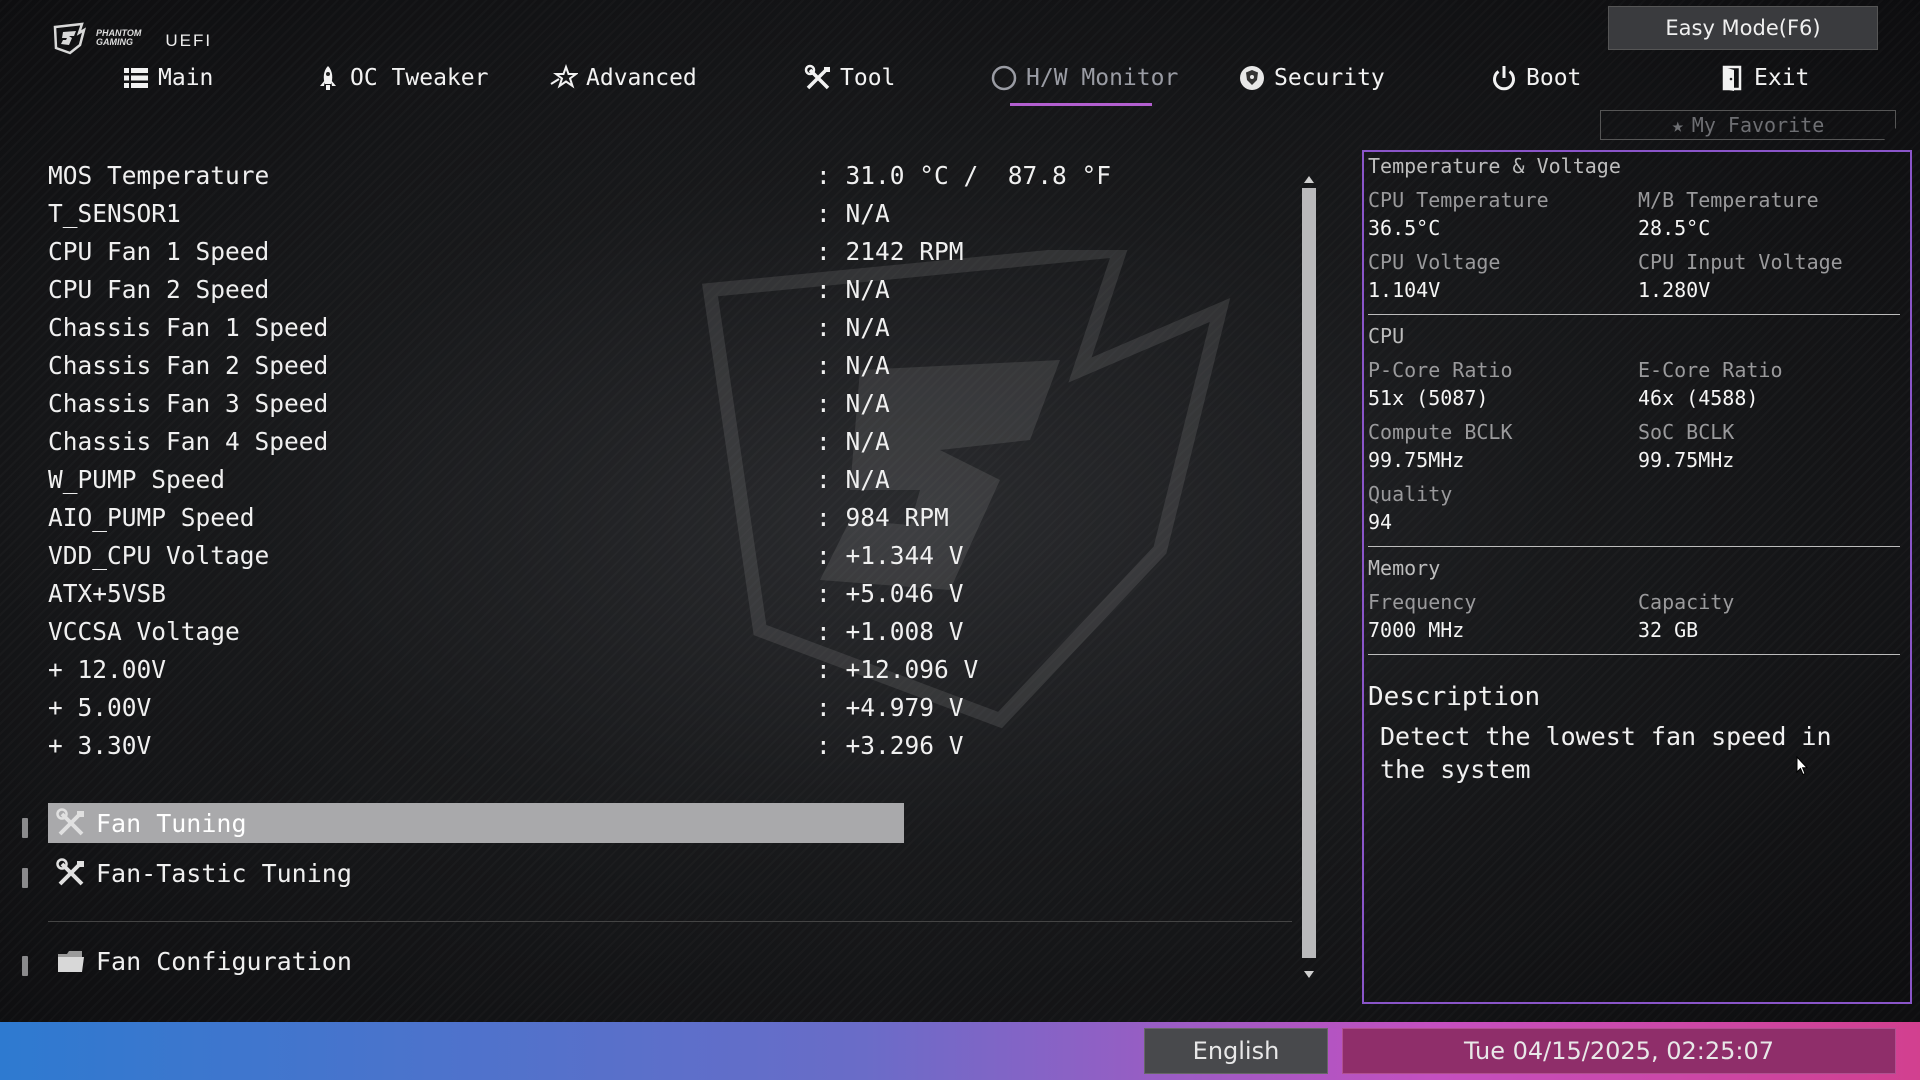 The width and height of the screenshot is (1920, 1080). What do you see at coordinates (118, 38) in the screenshot?
I see `brand-text: PHANTOM GAMING` at bounding box center [118, 38].